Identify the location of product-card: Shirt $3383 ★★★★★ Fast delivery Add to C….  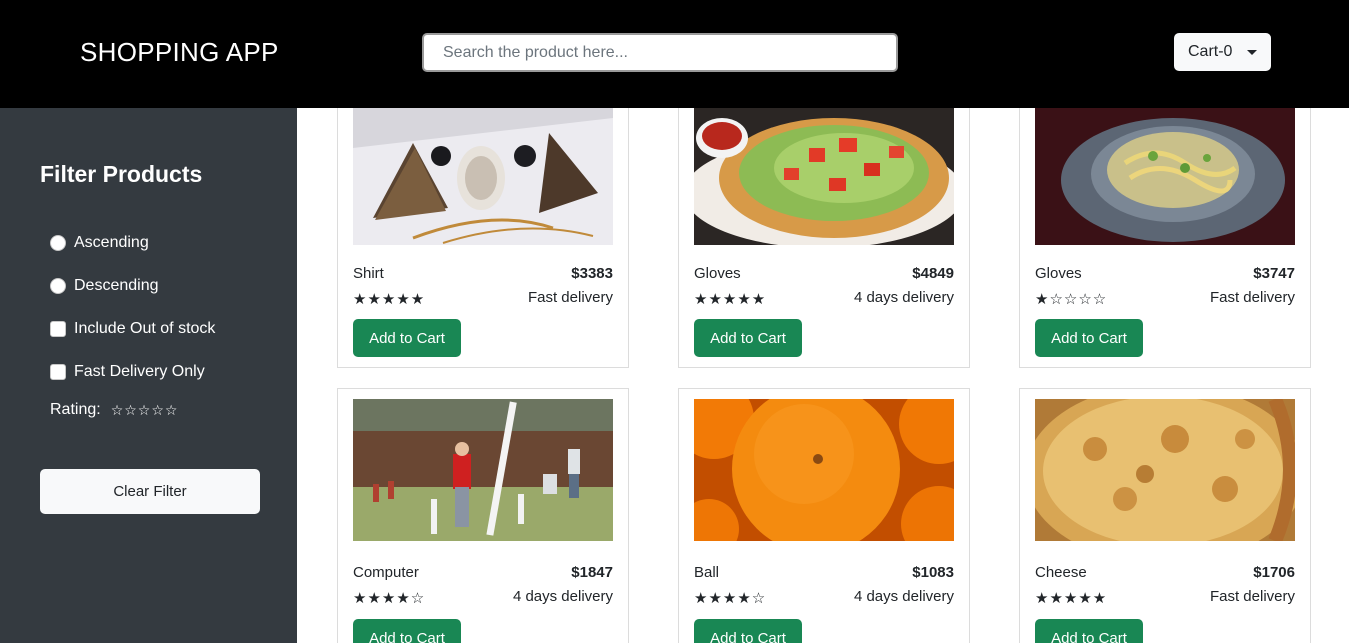
(483, 238).